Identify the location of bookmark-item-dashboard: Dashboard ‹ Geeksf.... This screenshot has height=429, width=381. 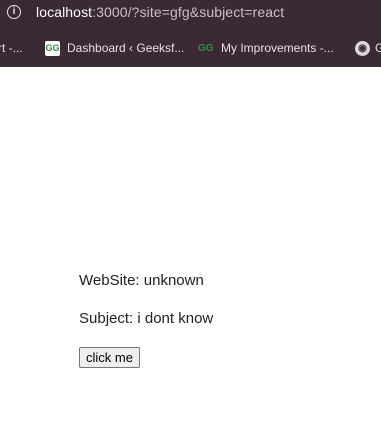
(125, 48).